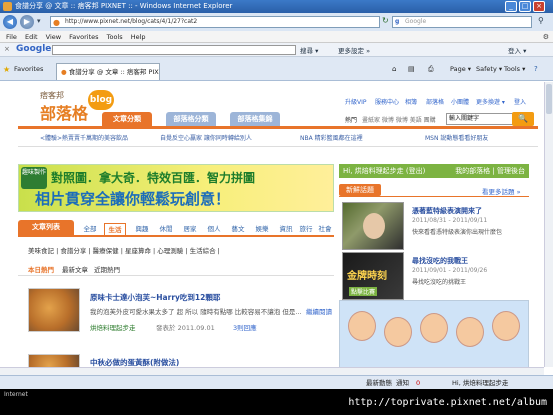  I want to click on sort-today-hot: 本日熱門, so click(41, 269).